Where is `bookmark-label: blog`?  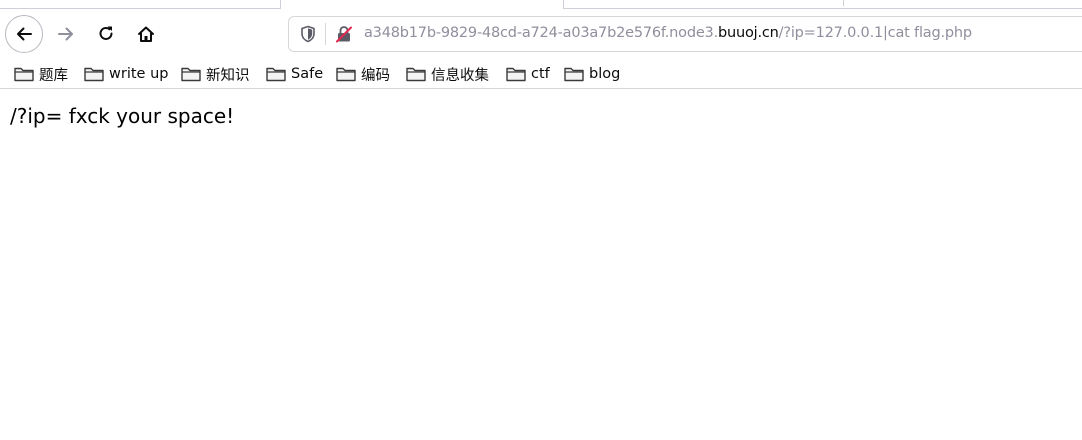
bookmark-label: blog is located at coordinates (605, 74).